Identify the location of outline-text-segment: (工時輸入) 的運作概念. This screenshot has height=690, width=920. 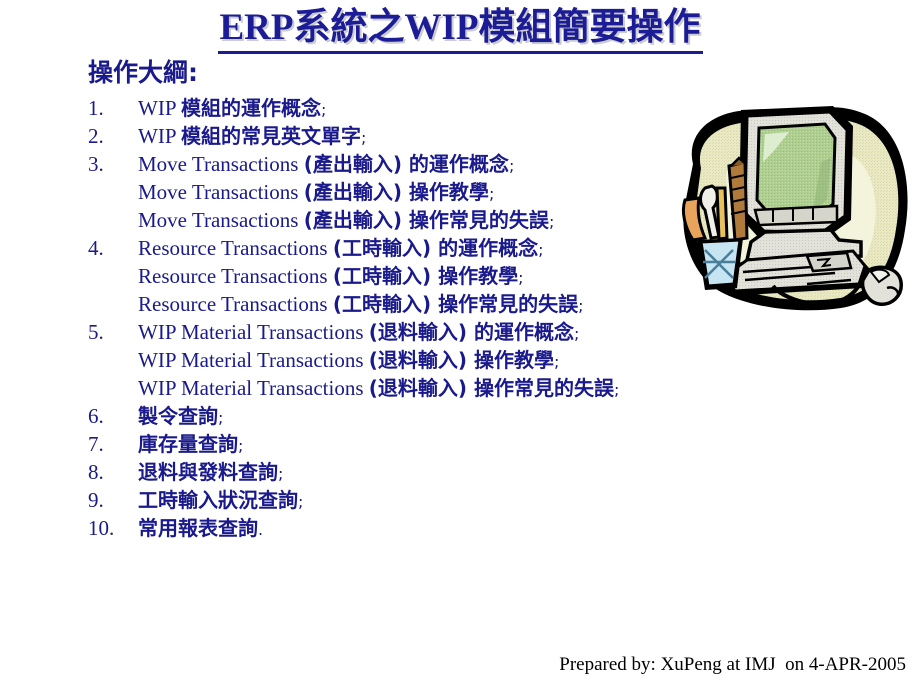
(435, 248).